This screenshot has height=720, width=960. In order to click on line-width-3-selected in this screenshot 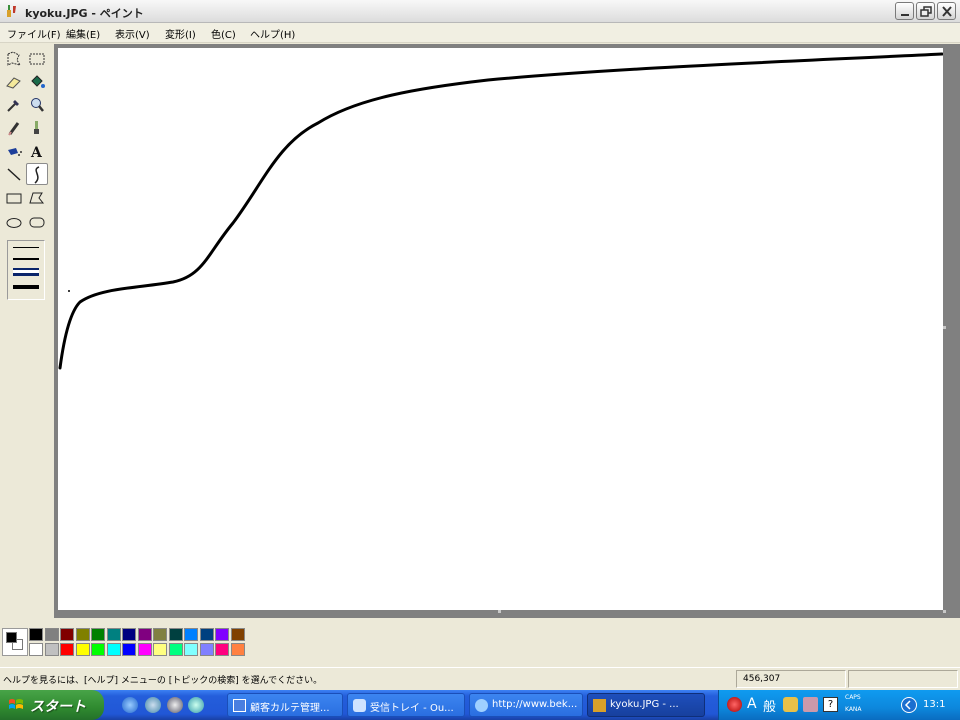, I will do `click(26, 272)`.